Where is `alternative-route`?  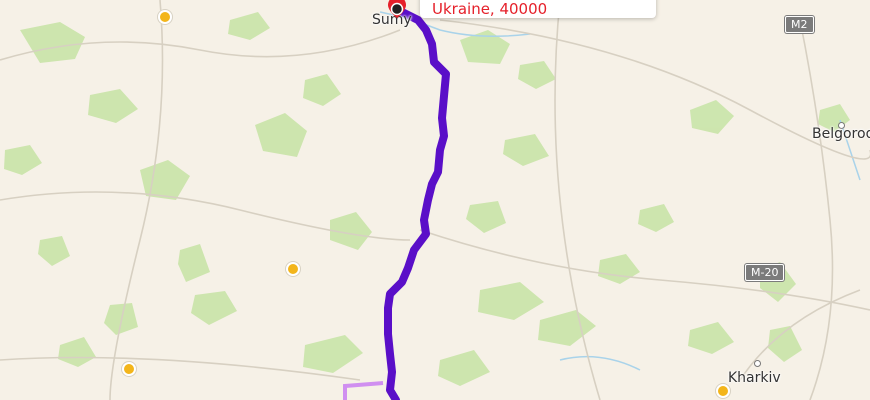 alternative-route is located at coordinates (363, 390).